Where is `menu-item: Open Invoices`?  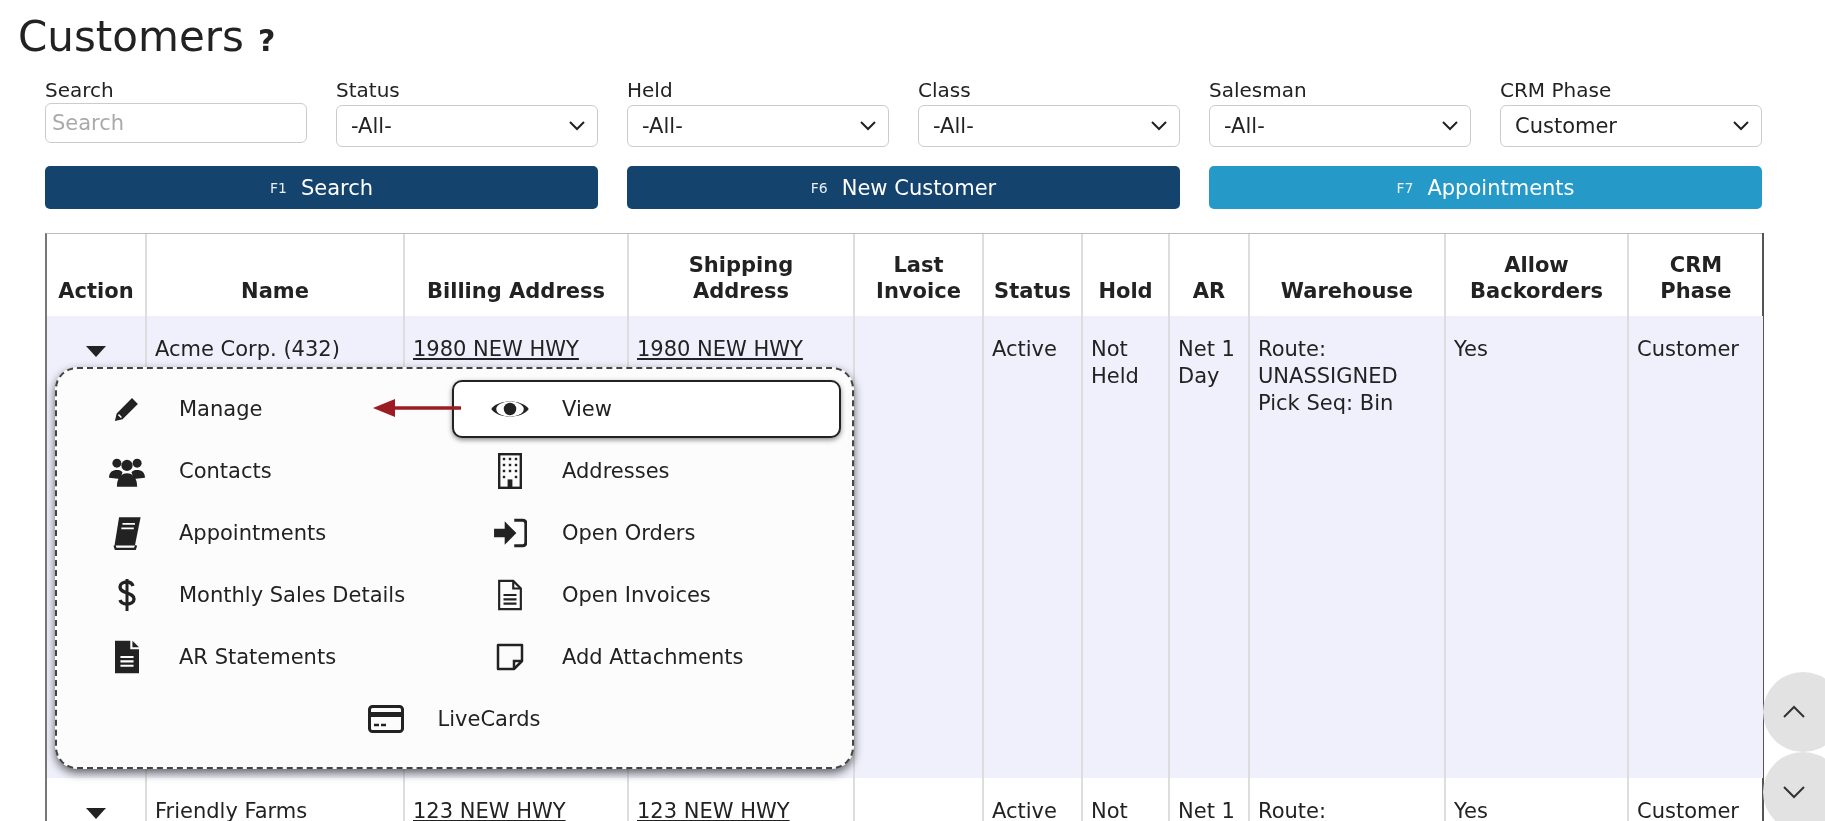 menu-item: Open Invoices is located at coordinates (646, 595).